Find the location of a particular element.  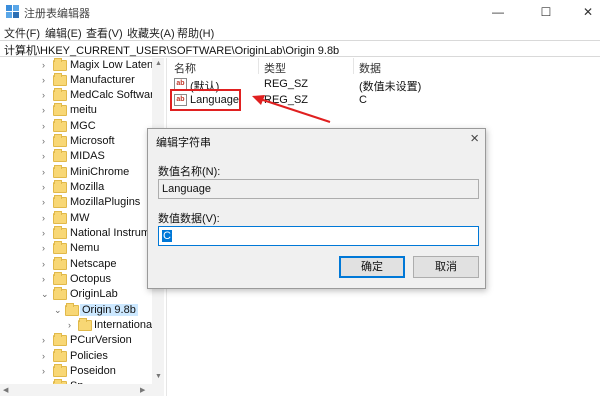

menu-favorites: 收藏夹(A) is located at coordinates (151, 33).